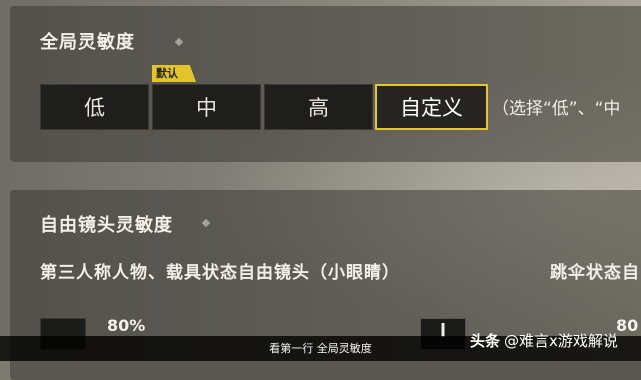  What do you see at coordinates (556, 109) in the screenshot?
I see `selection-hint: （选择“低”、“中` at bounding box center [556, 109].